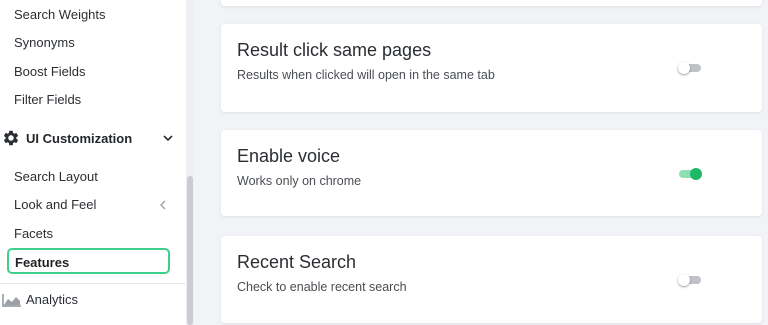 The height and width of the screenshot is (325, 768). I want to click on sidebar-divider, so click(93, 283).